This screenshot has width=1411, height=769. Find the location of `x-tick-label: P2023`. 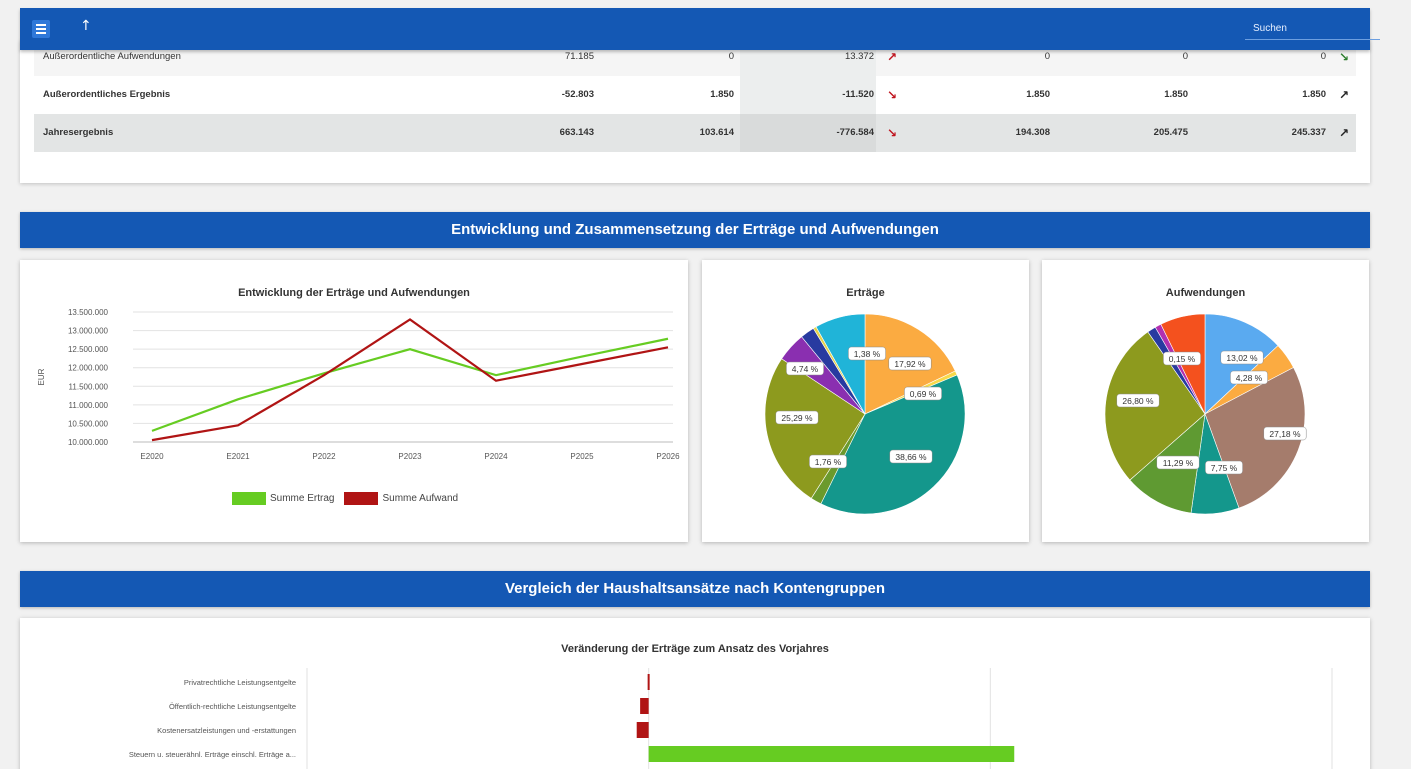

x-tick-label: P2023 is located at coordinates (410, 456).